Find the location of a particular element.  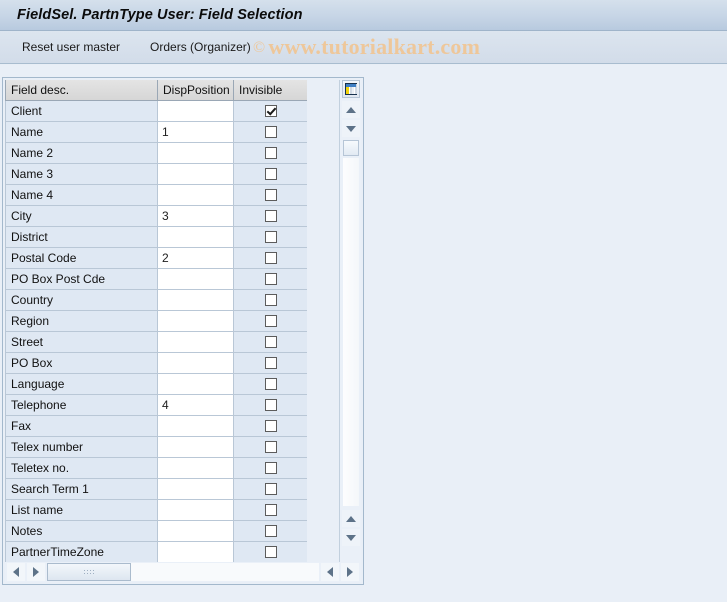

scroll-up-icon is located at coordinates (351, 109).